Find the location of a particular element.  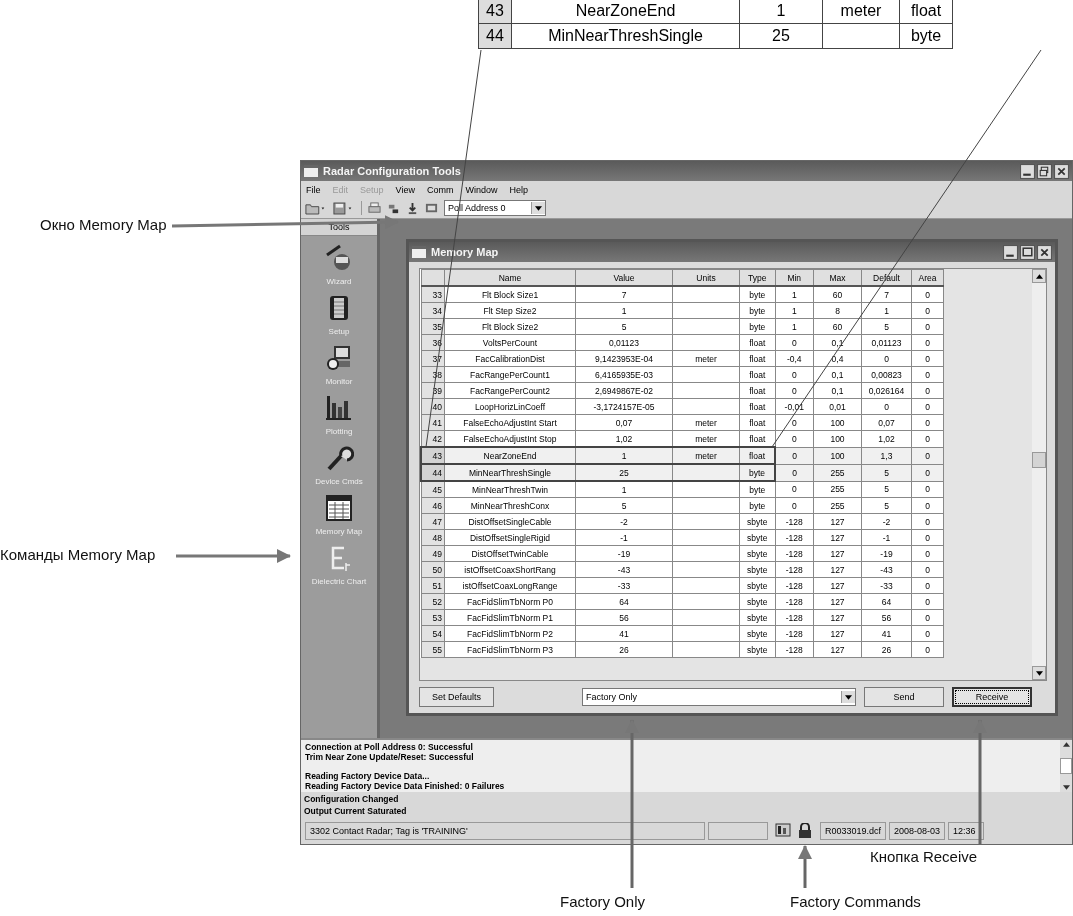

table-cell: -0,4 is located at coordinates (794, 358).